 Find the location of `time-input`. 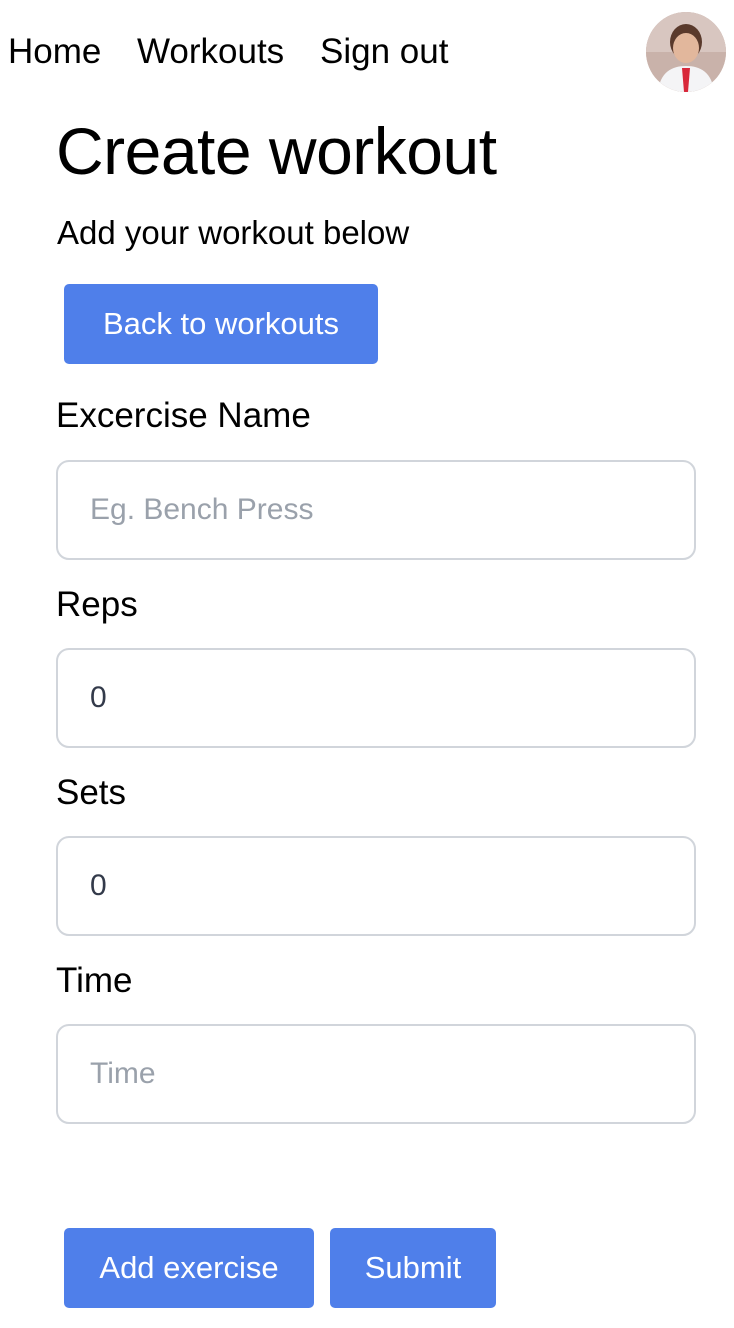

time-input is located at coordinates (376, 1074).